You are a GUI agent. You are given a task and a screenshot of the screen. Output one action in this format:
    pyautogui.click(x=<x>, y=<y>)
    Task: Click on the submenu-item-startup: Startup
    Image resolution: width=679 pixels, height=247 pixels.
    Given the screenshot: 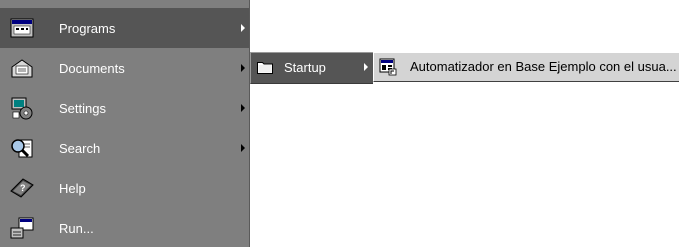 What is the action you would take?
    pyautogui.click(x=312, y=68)
    